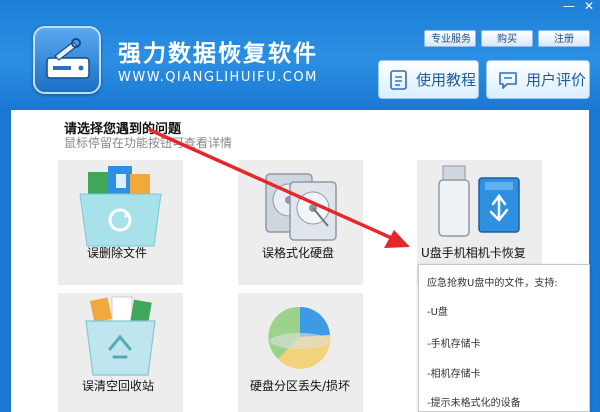  Describe the element at coordinates (120, 206) in the screenshot. I see `folder-recycle-icon` at that location.